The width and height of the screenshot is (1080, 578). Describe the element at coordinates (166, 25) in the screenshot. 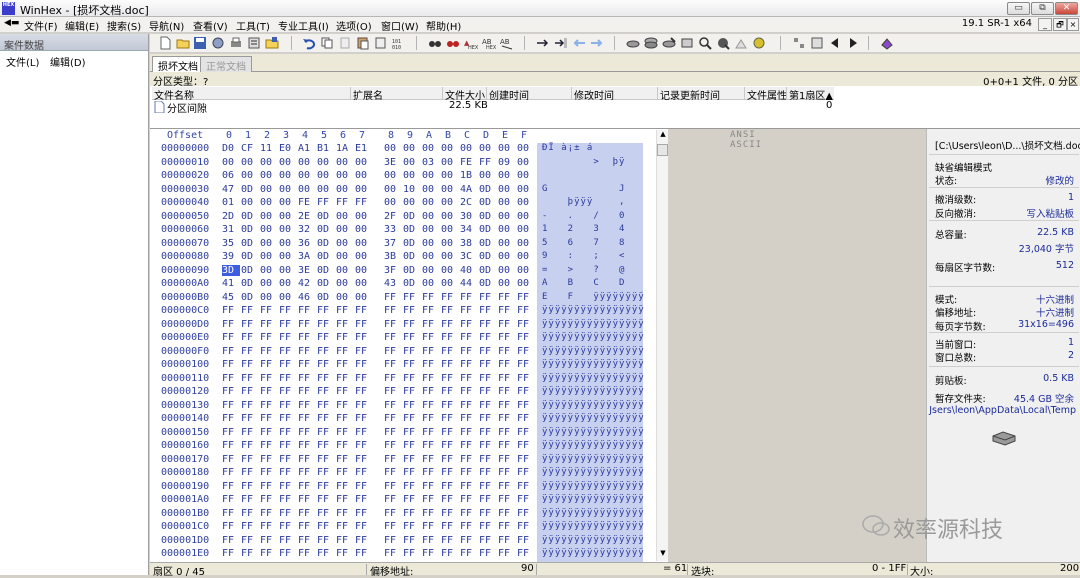

I see `menu-navigation: 导航(N)` at that location.